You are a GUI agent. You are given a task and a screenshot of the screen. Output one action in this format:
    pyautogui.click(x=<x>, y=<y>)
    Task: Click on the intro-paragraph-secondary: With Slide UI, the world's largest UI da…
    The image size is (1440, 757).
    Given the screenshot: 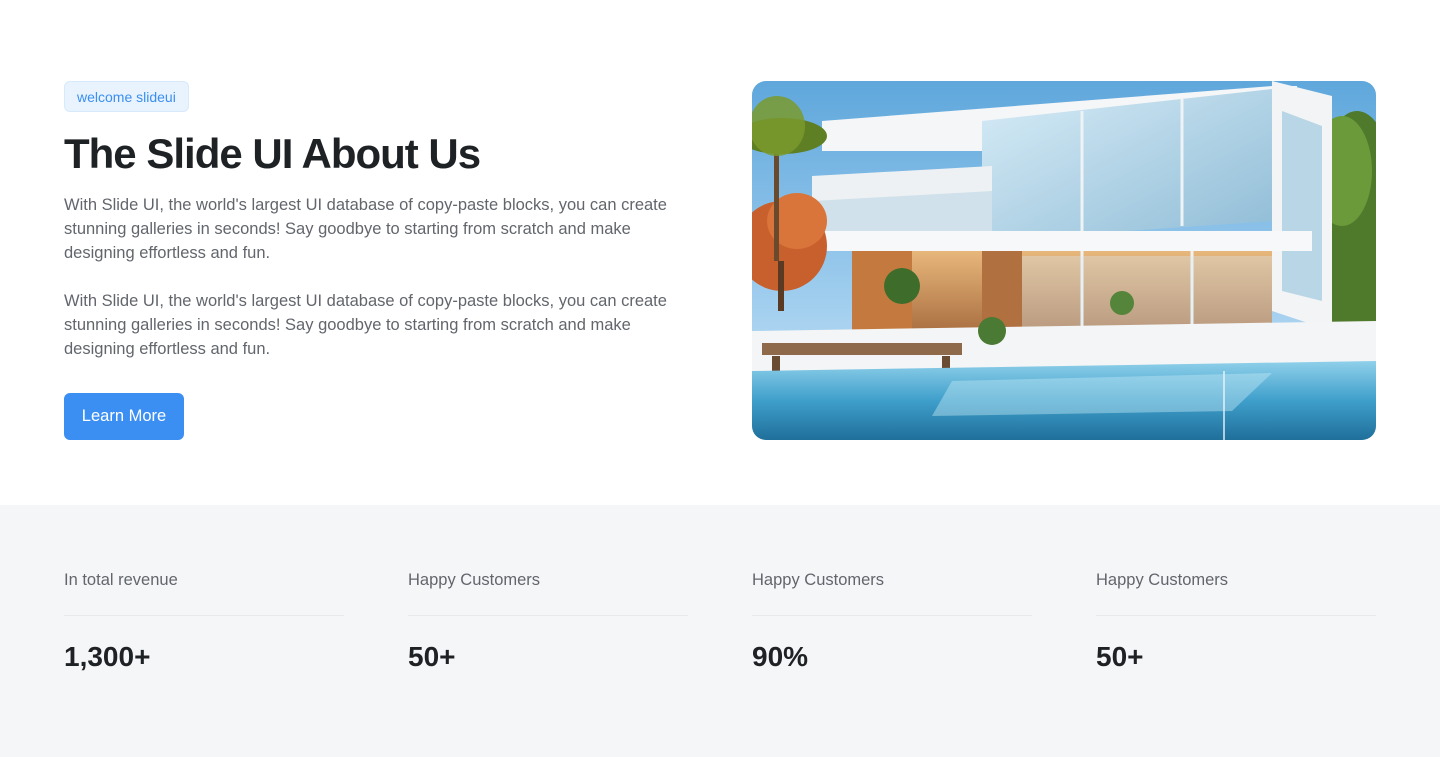 What is the action you would take?
    pyautogui.click(x=365, y=325)
    